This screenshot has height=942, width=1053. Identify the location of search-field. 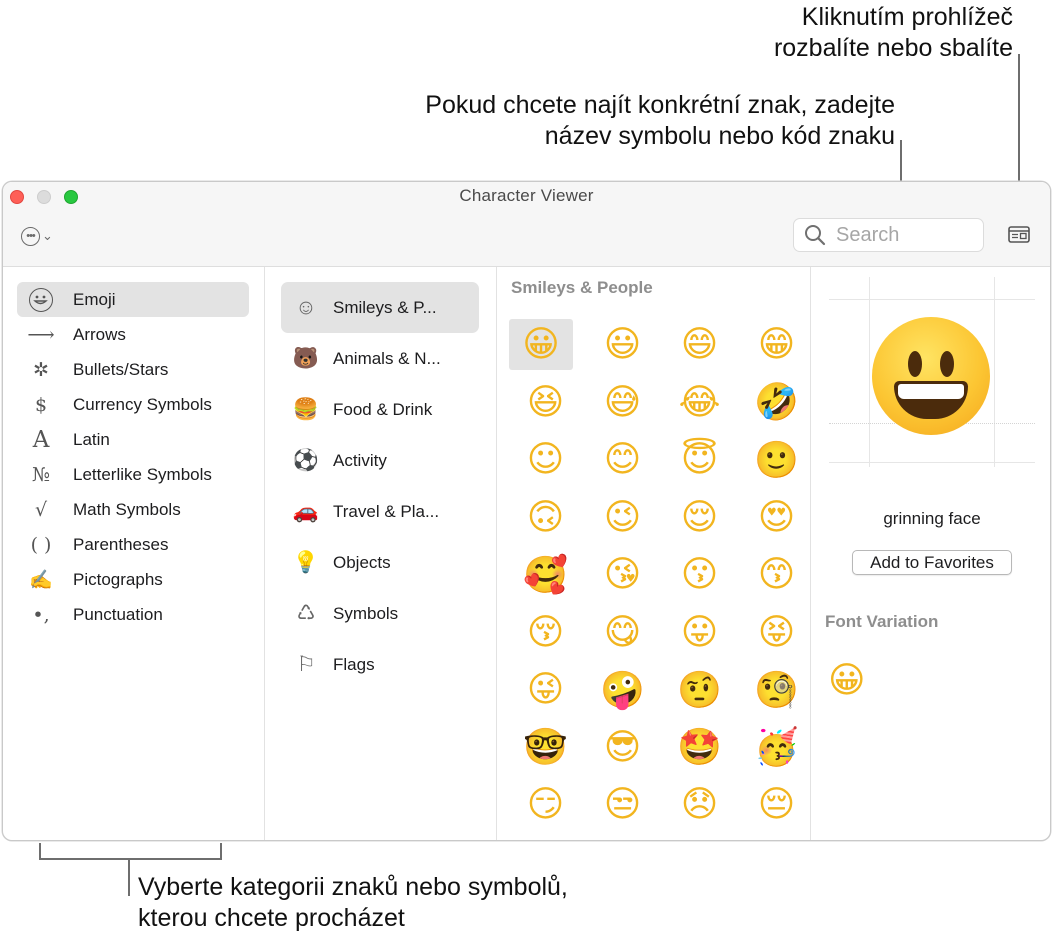
(888, 235).